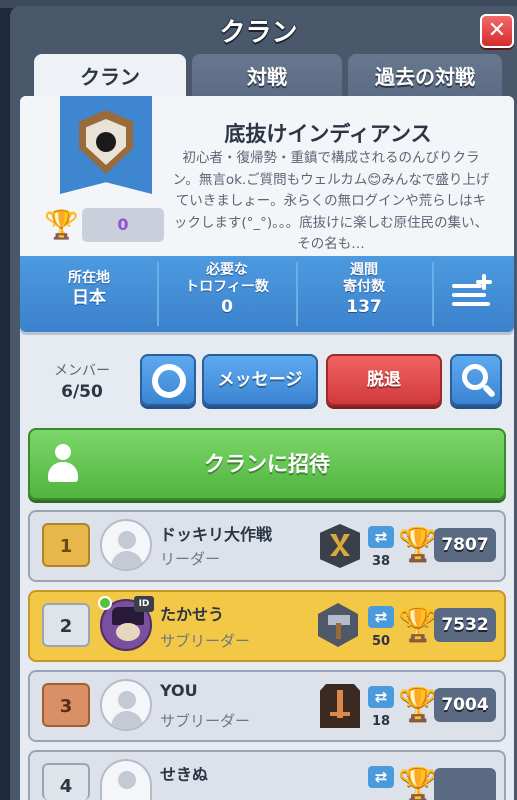 This screenshot has height=800, width=517. Describe the element at coordinates (63, 472) in the screenshot. I see `person-body` at that location.